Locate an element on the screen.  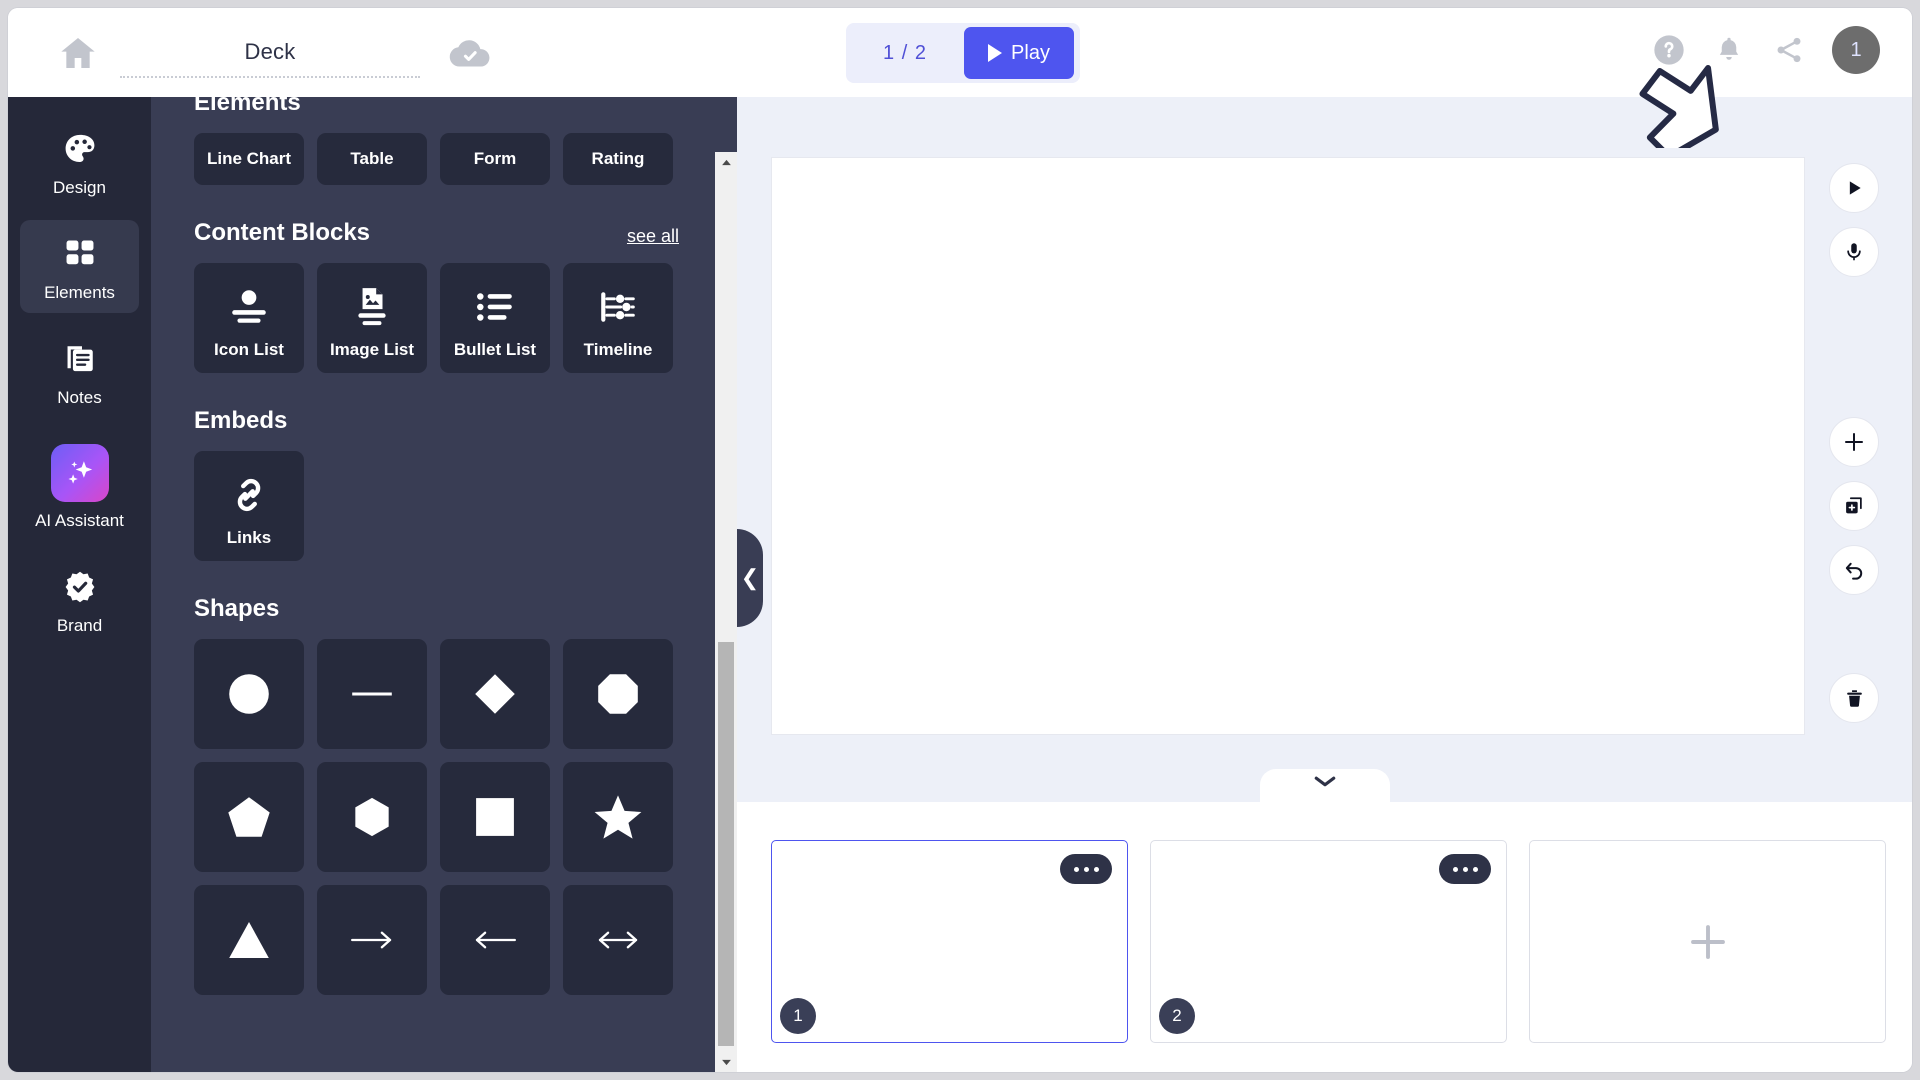
help-circle-icon is located at coordinates (1669, 50).